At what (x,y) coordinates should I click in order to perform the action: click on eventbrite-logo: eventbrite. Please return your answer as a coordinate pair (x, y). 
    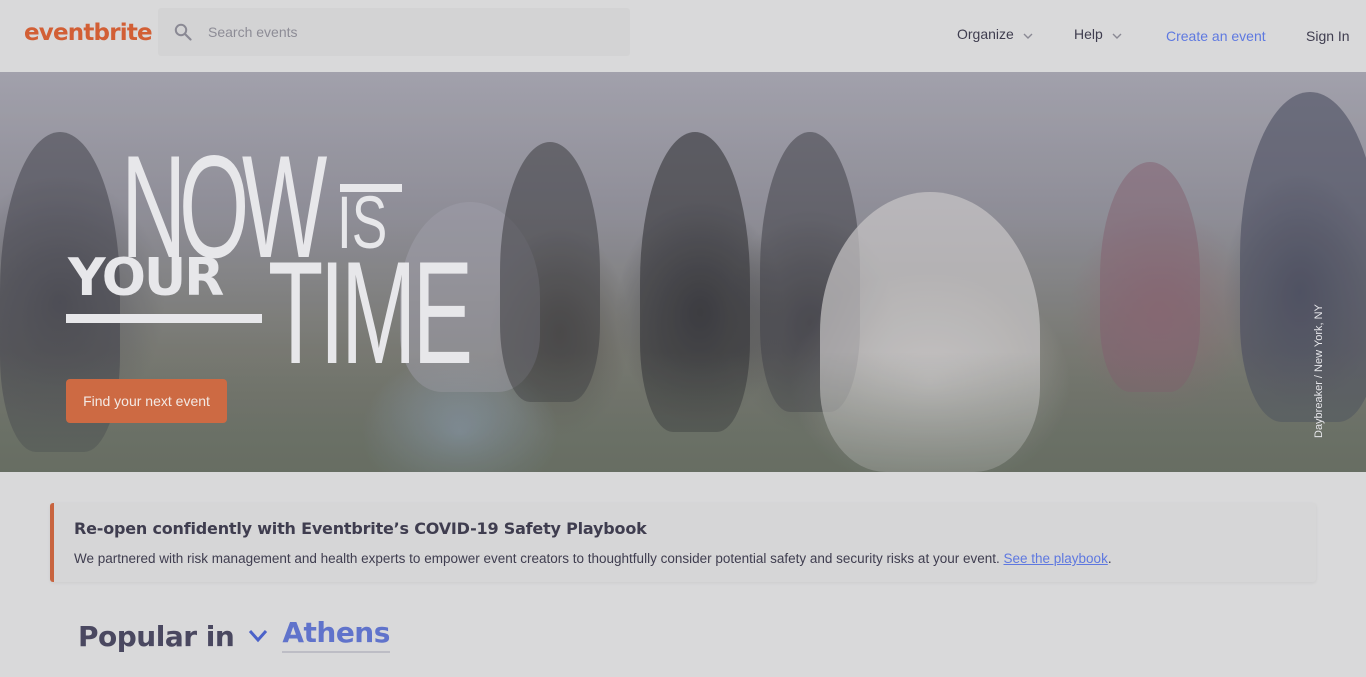
    Looking at the image, I should click on (88, 33).